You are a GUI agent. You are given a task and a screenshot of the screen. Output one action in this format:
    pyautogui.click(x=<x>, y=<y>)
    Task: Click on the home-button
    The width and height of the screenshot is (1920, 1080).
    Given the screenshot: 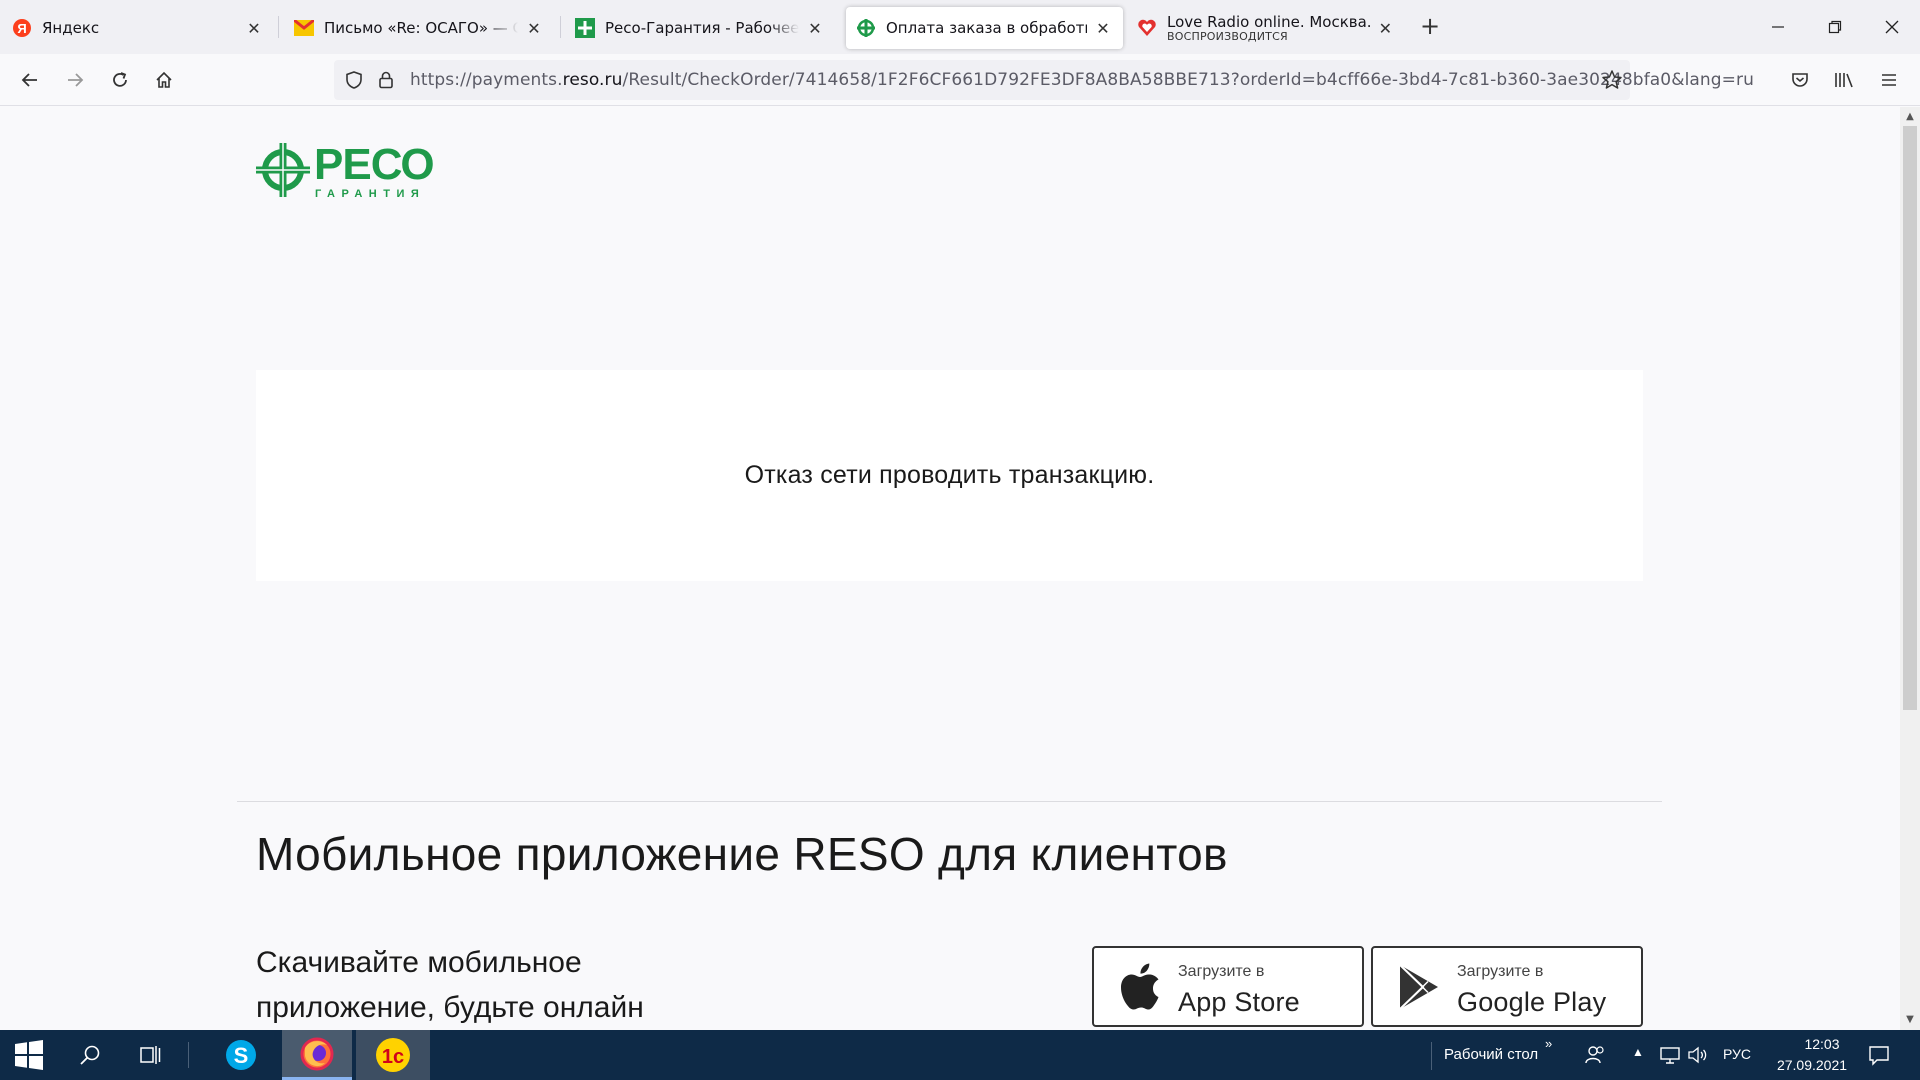 What is the action you would take?
    pyautogui.click(x=164, y=80)
    